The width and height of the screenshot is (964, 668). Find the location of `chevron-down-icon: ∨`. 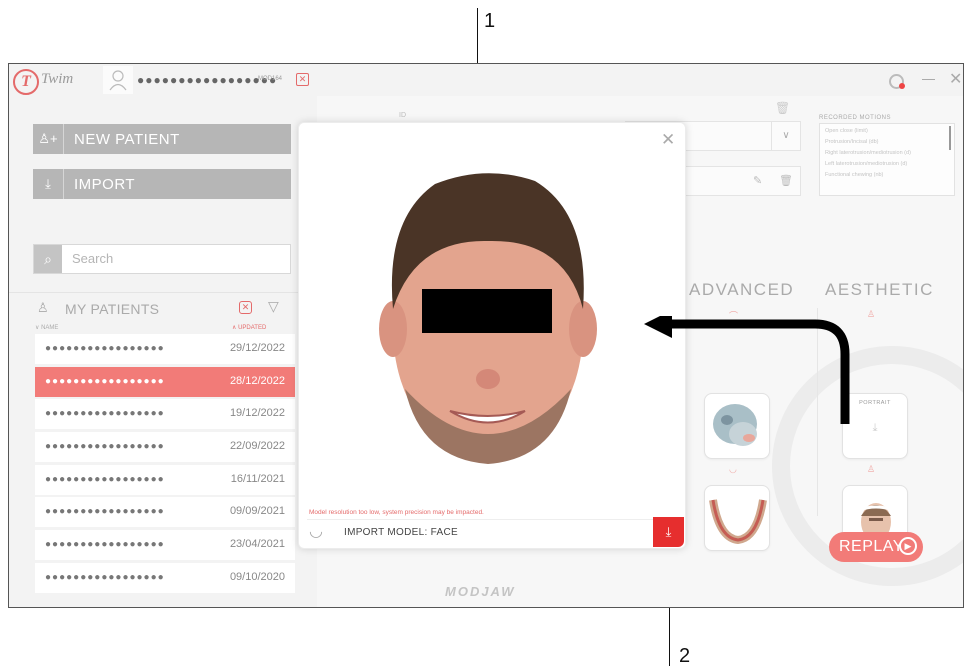

chevron-down-icon: ∨ is located at coordinates (785, 136).